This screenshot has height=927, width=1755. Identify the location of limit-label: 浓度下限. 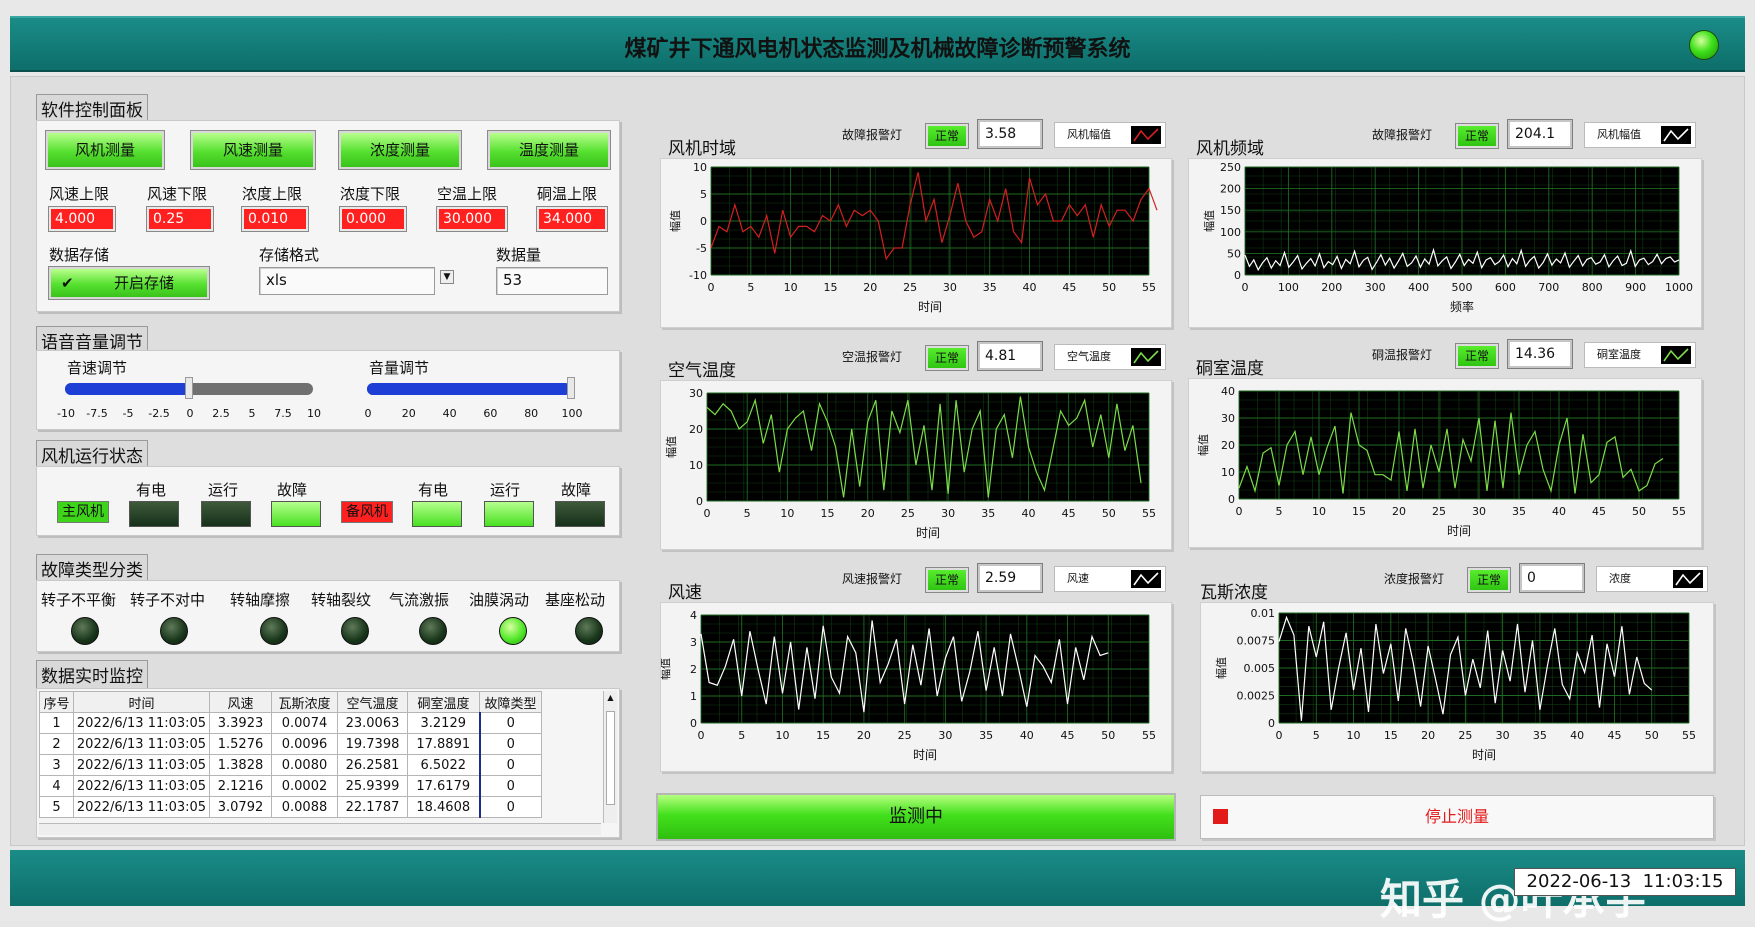
(370, 194).